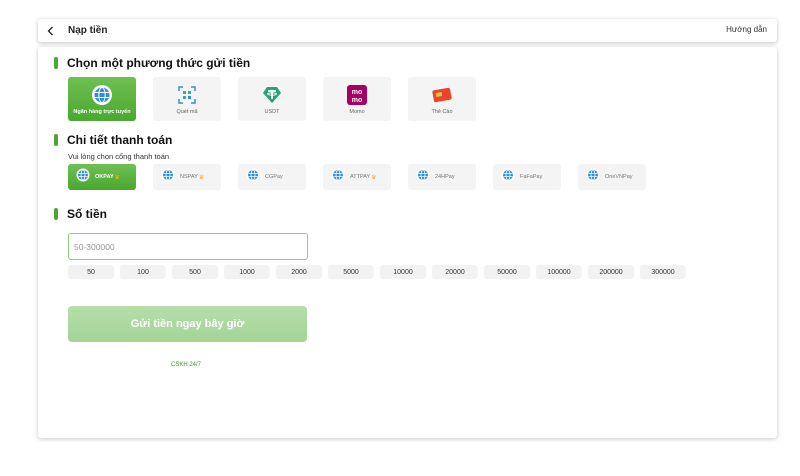  I want to click on scratch-card-icon, so click(442, 95).